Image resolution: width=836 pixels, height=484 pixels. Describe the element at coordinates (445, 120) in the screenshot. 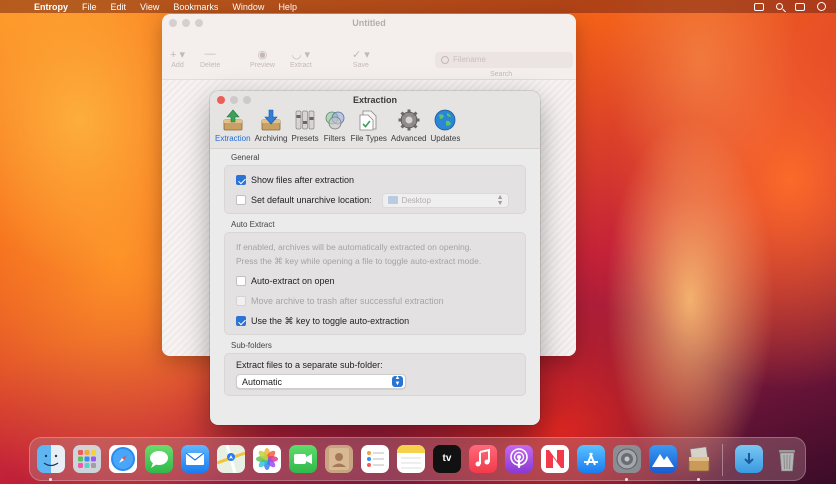

I see `globe-icon` at that location.